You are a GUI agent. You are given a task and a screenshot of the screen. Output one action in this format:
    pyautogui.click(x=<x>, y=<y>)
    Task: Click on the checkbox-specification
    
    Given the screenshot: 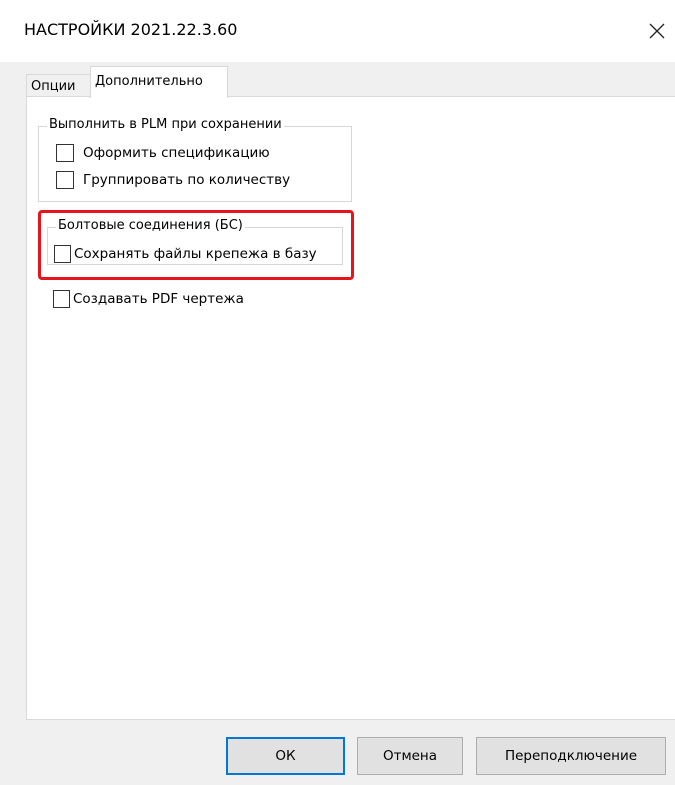 What is the action you would take?
    pyautogui.click(x=65, y=153)
    